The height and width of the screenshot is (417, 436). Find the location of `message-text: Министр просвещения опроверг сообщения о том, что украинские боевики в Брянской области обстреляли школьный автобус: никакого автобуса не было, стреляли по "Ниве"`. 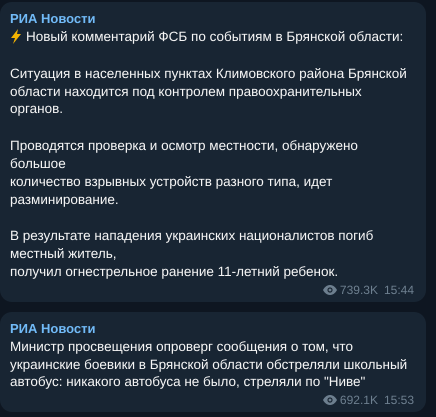

message-text: Министр просвещения опроверг сообщения о том, что украинские боевики в Брянской области обстреляли школьный автобус: никакого автобуса не было, стреляли по "Ниве" is located at coordinates (209, 365).